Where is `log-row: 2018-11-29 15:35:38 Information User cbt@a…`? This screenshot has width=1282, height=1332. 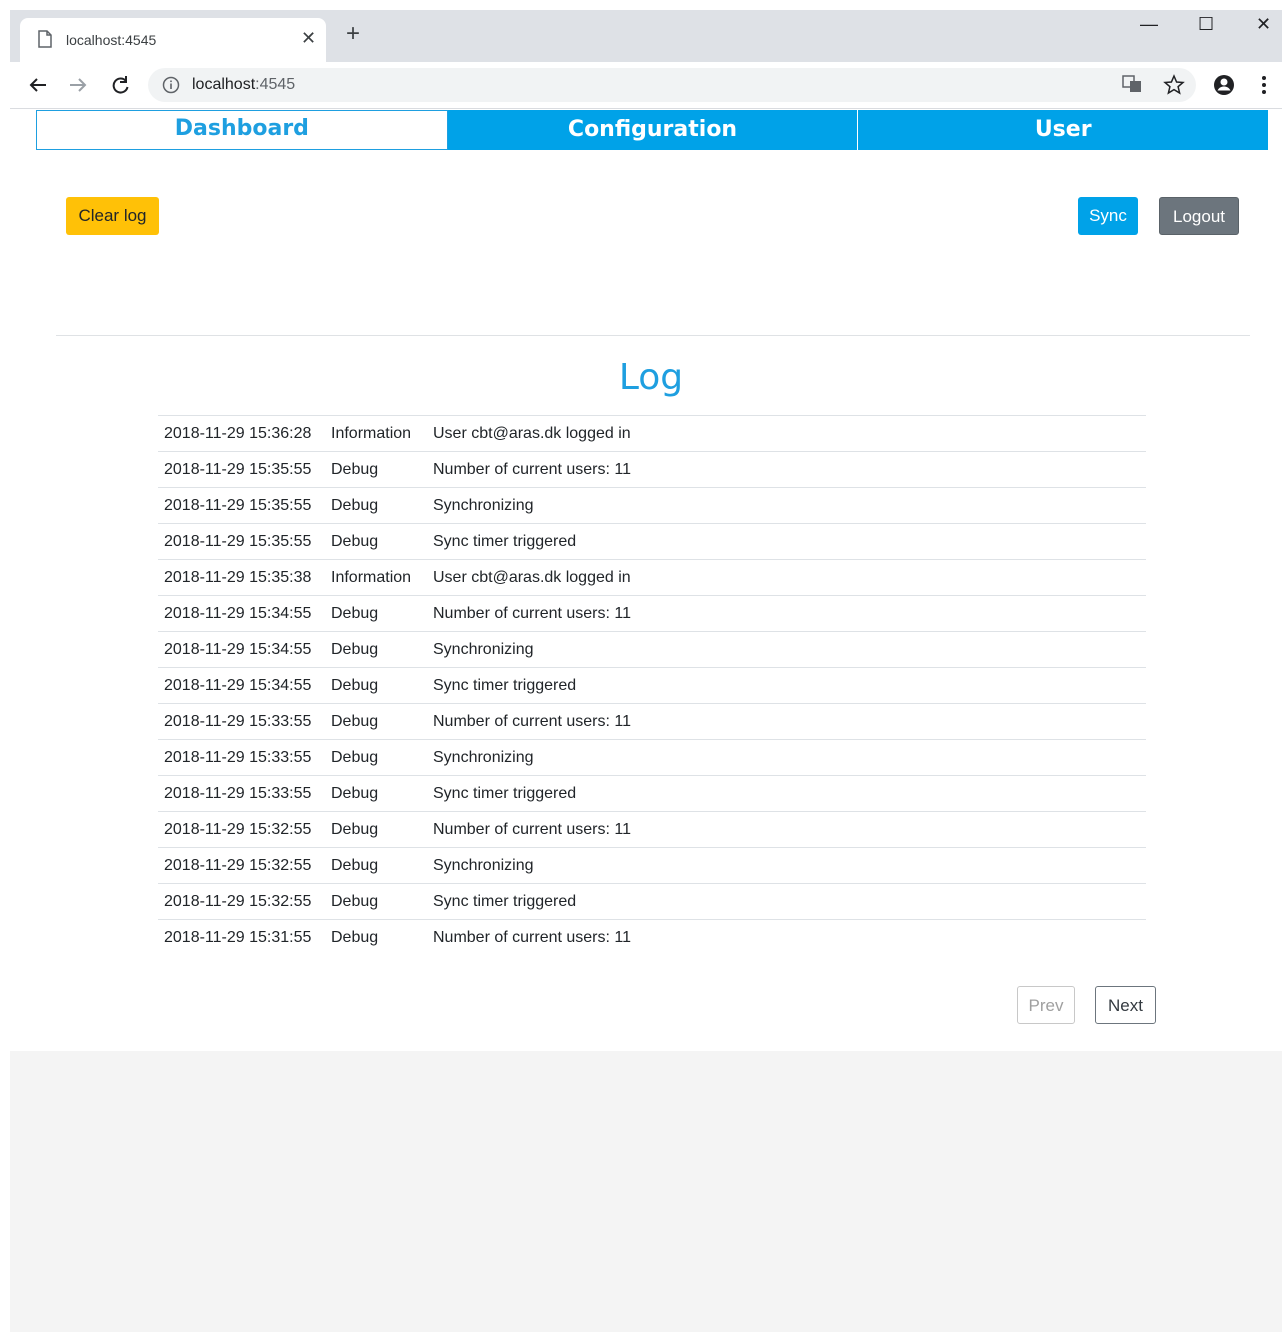 log-row: 2018-11-29 15:35:38 Information User cbt@a… is located at coordinates (652, 577).